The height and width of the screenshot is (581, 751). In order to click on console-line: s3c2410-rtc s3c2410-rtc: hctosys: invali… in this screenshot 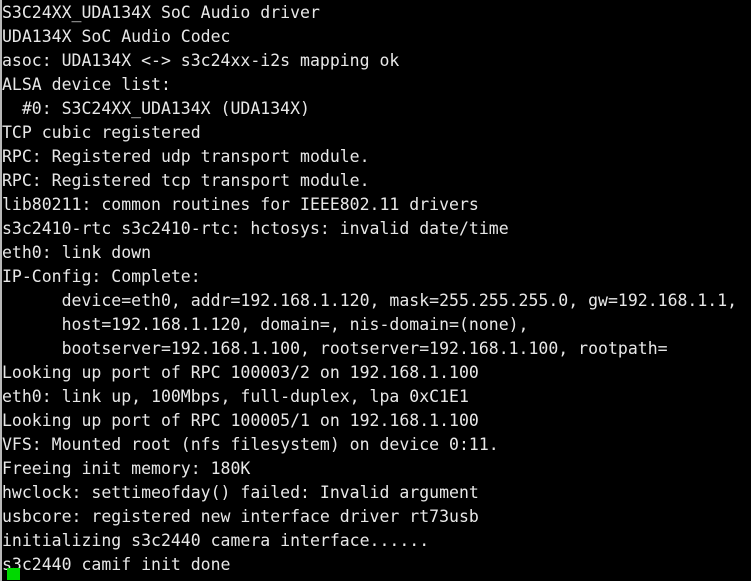, I will do `click(255, 228)`.